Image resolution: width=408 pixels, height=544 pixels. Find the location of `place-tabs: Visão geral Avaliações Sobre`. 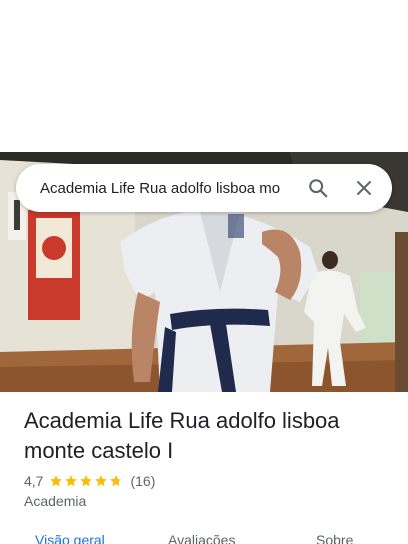

place-tabs: Visão geral Avaliações Sobre is located at coordinates (204, 536).